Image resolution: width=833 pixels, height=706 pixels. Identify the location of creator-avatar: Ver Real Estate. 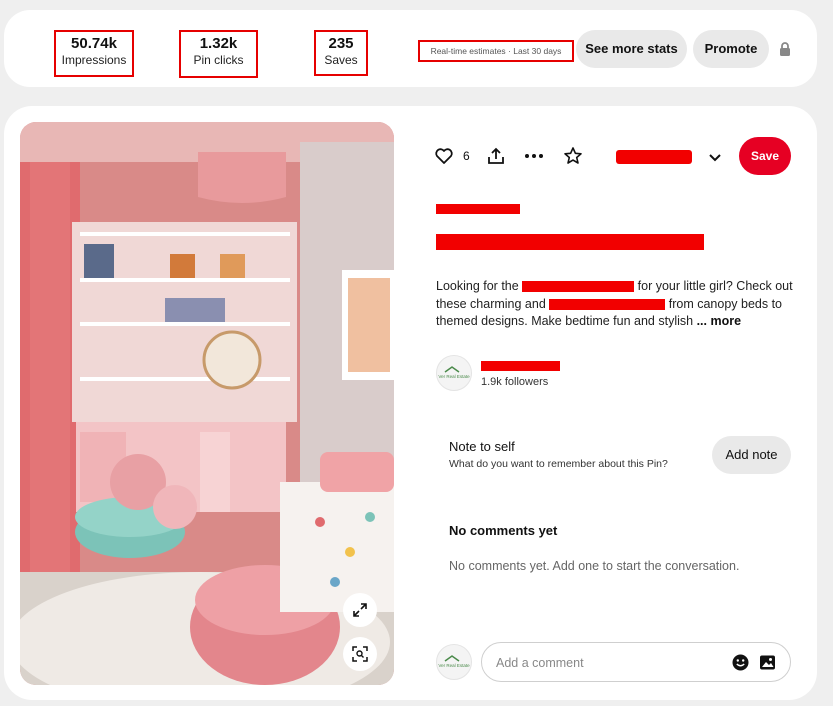
(454, 373).